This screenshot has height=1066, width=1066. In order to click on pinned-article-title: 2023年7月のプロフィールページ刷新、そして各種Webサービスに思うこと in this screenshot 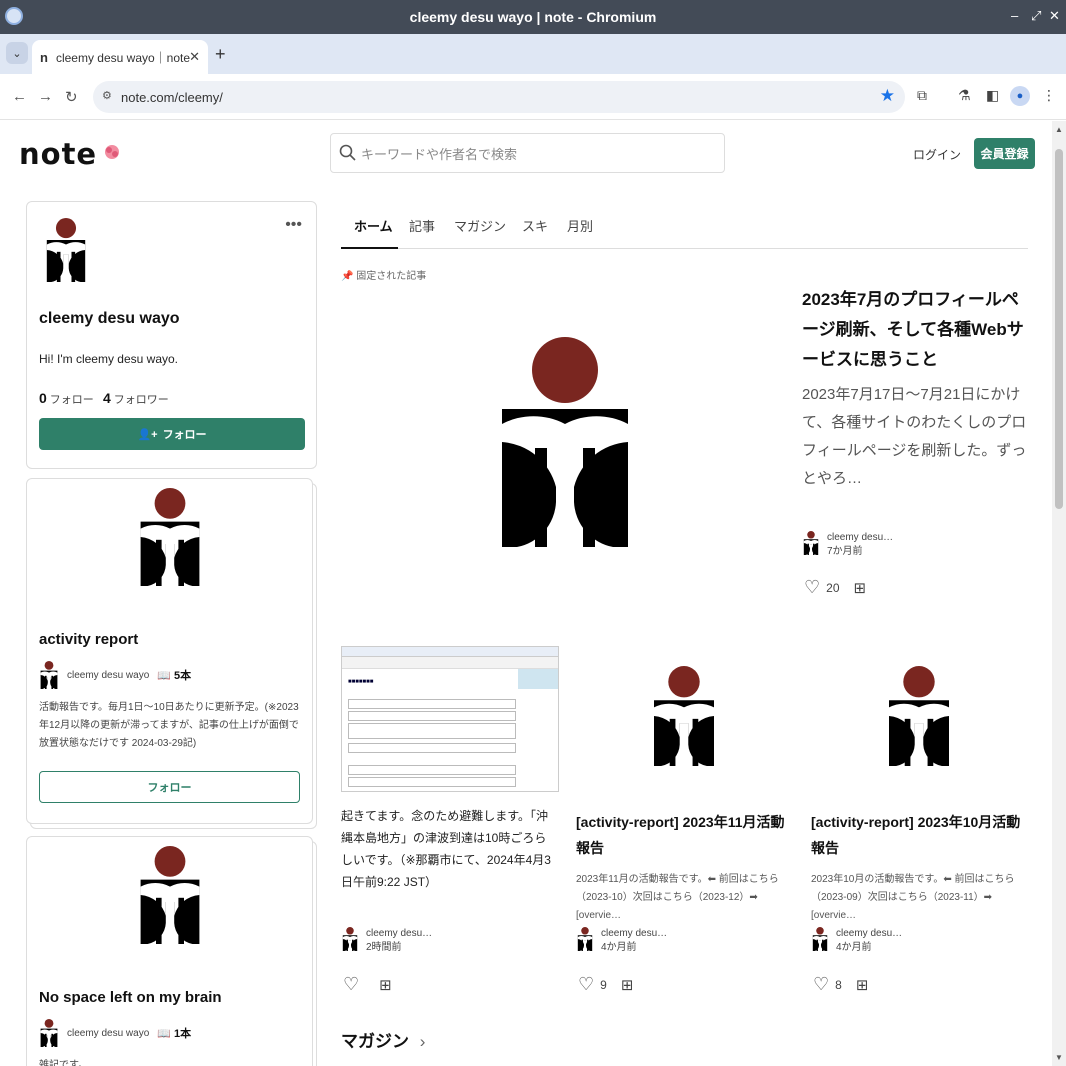, I will do `click(915, 330)`.